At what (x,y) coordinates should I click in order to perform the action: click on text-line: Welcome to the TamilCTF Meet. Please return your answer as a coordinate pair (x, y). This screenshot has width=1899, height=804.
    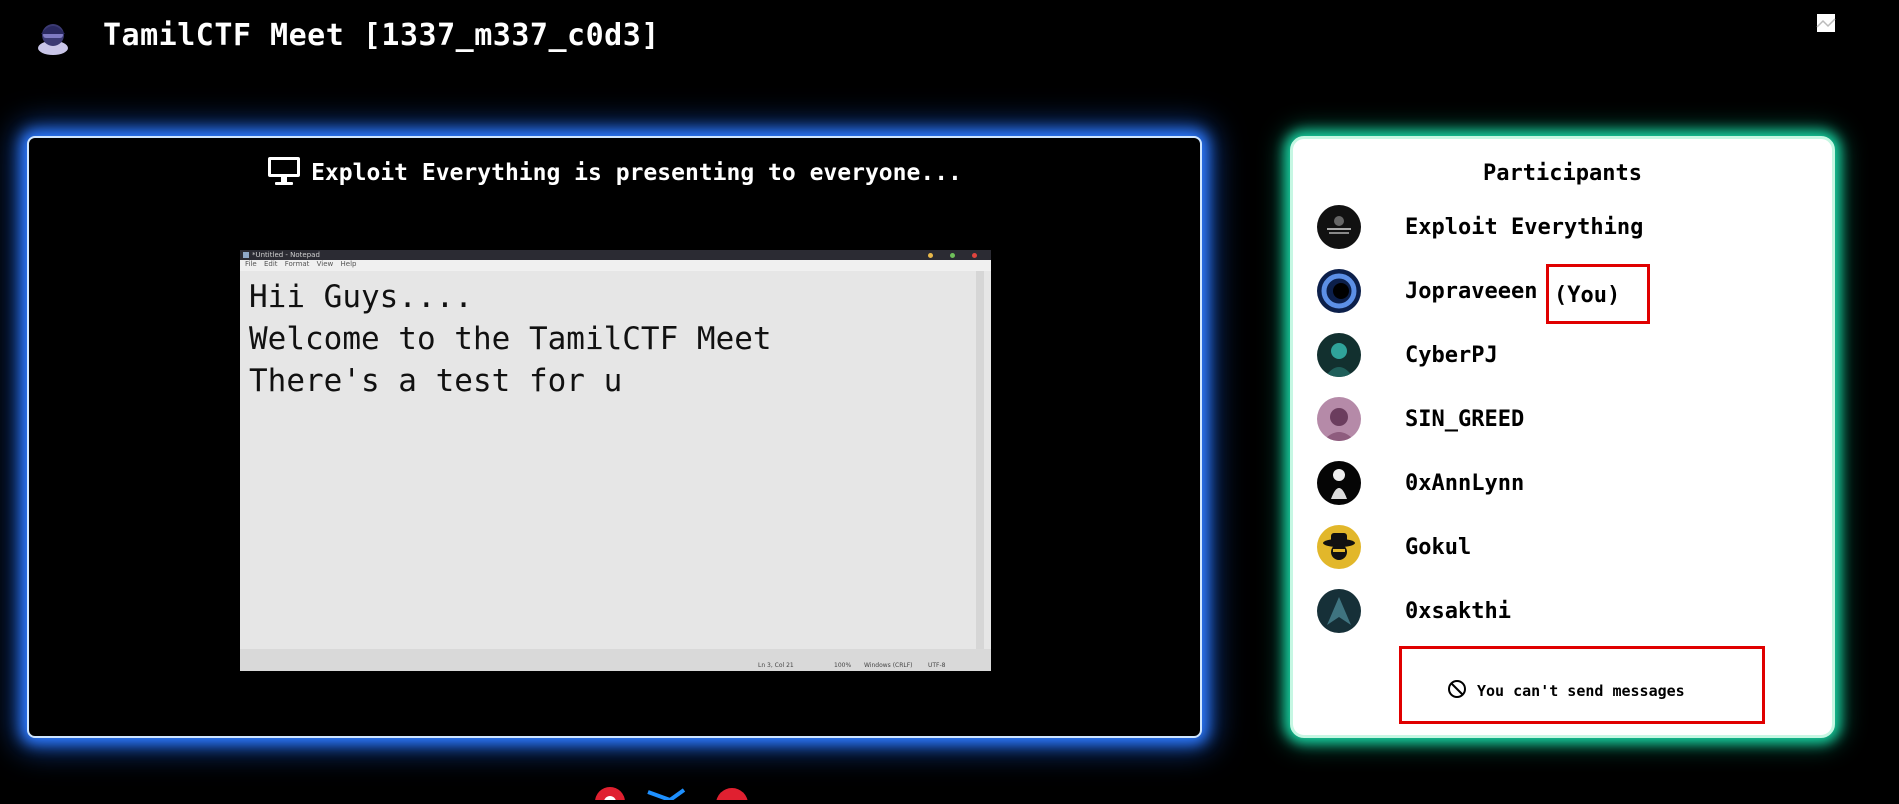
    Looking at the image, I should click on (510, 339).